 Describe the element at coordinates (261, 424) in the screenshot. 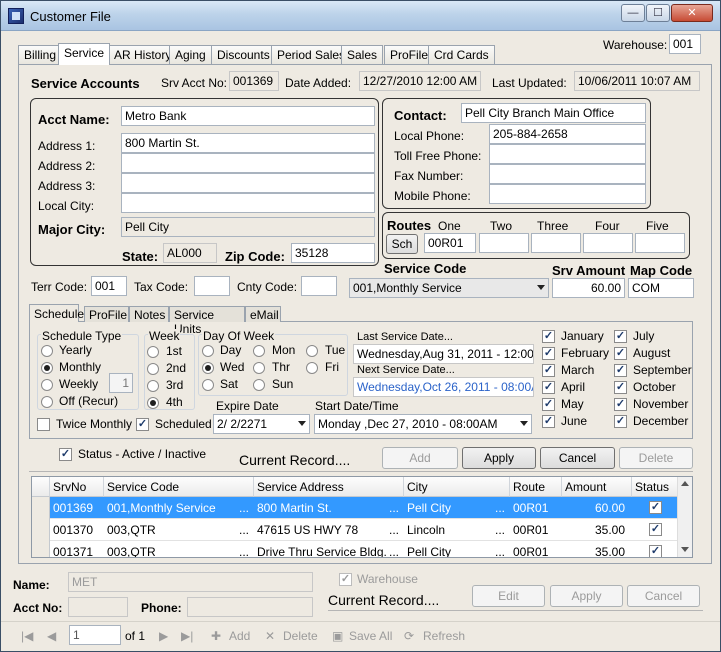

I see `expire-date-picker: 2/ 2/2271` at that location.